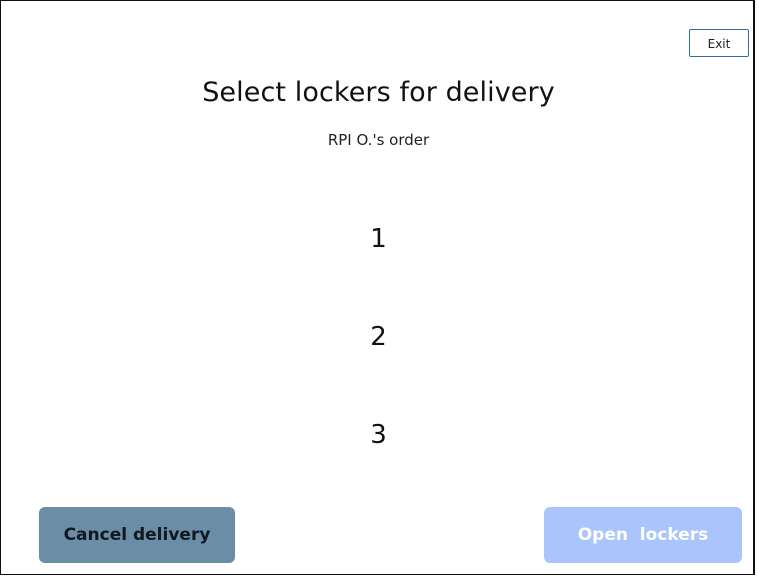 The width and height of the screenshot is (757, 577). Describe the element at coordinates (378, 92) in the screenshot. I see `page-title: Select lockers for delivery` at that location.